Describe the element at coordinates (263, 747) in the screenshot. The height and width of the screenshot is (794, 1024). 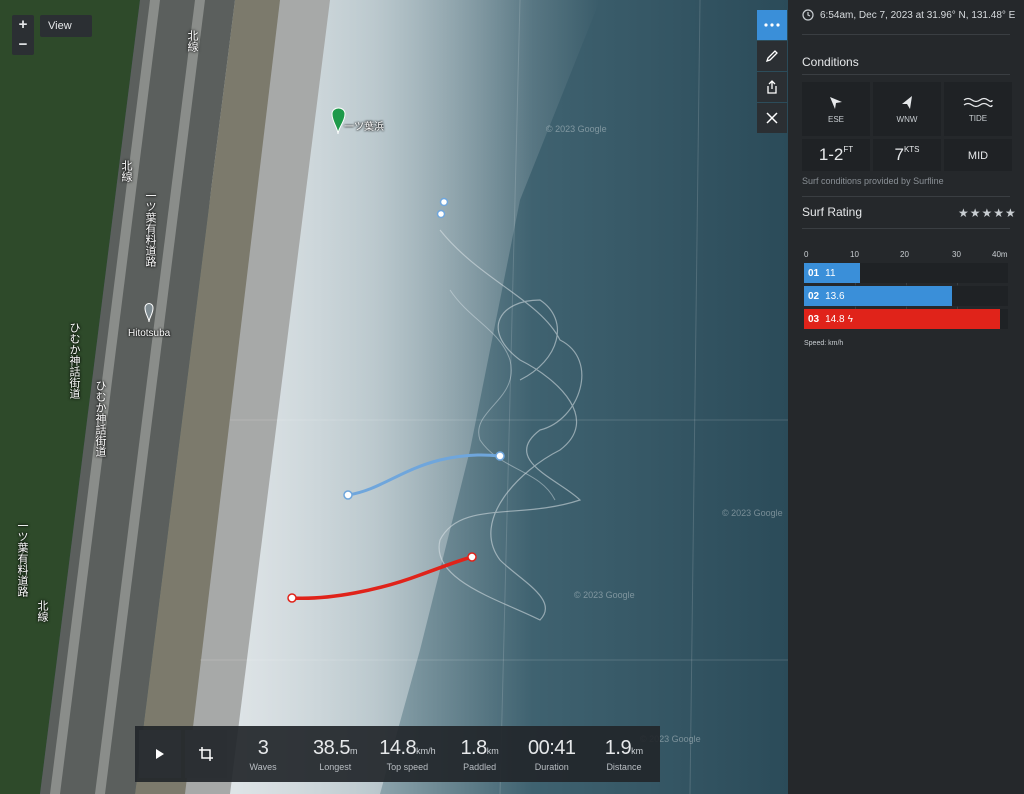
I see `stat-value: 3` at that location.